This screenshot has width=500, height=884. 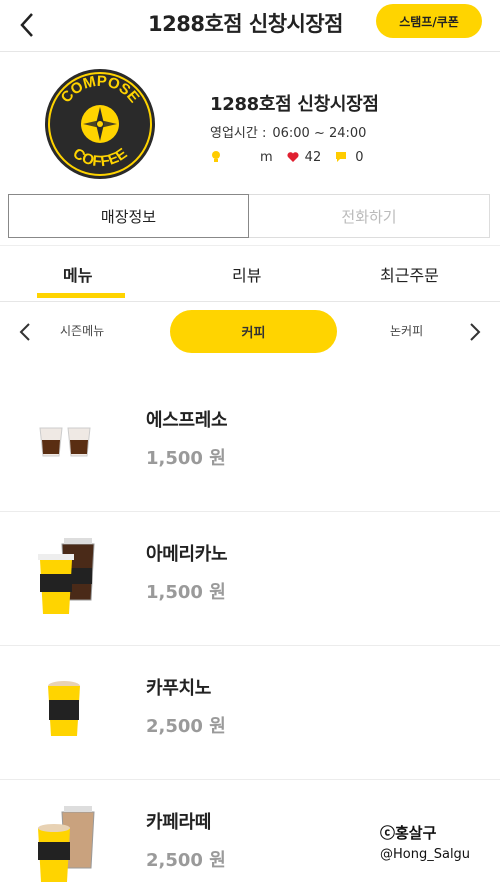 What do you see at coordinates (100, 124) in the screenshot?
I see `compose-coffee-logo: COMPOSE COFFEE` at bounding box center [100, 124].